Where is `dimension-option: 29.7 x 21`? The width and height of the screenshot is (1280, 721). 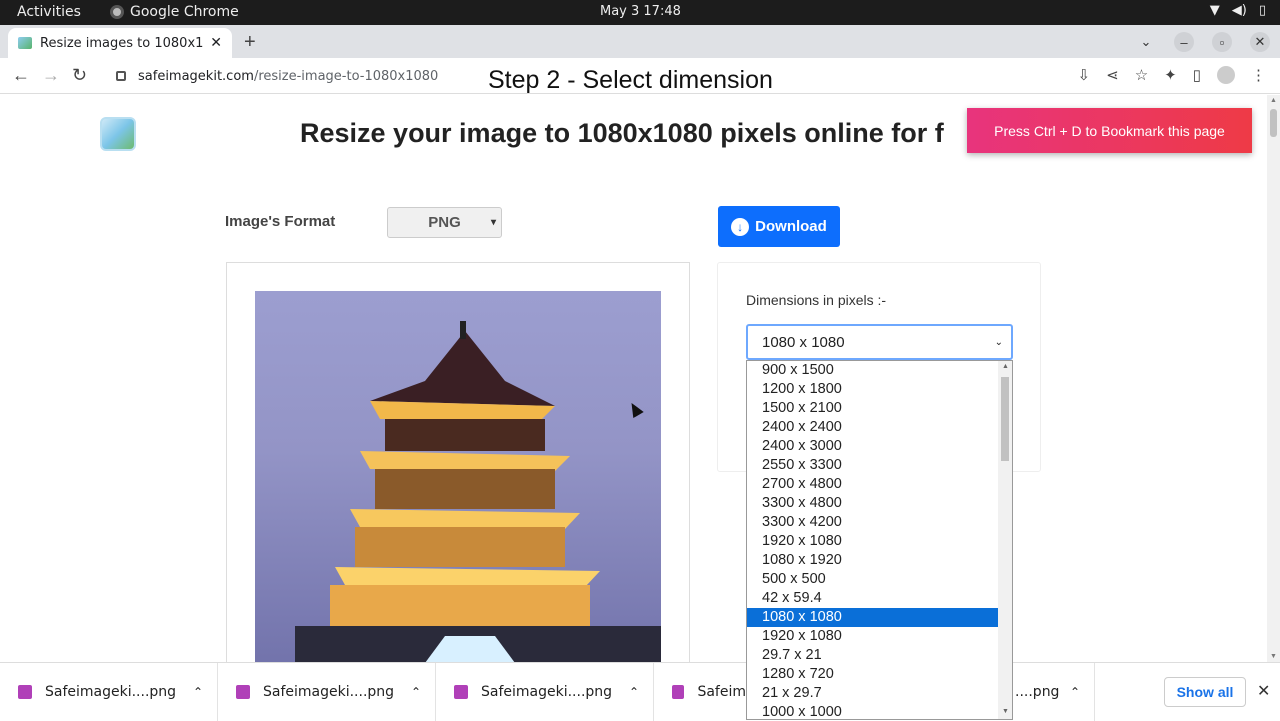 dimension-option: 29.7 x 21 is located at coordinates (873, 655).